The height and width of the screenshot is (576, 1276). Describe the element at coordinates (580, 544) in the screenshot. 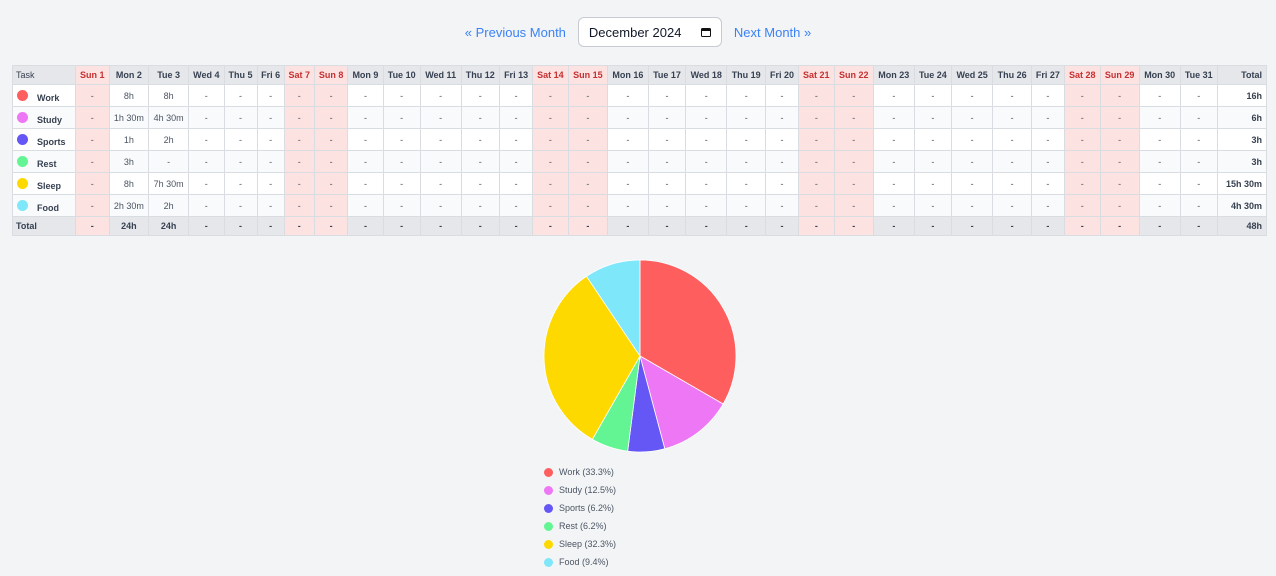

I see `legend-item: Sleep (32.3%)` at that location.